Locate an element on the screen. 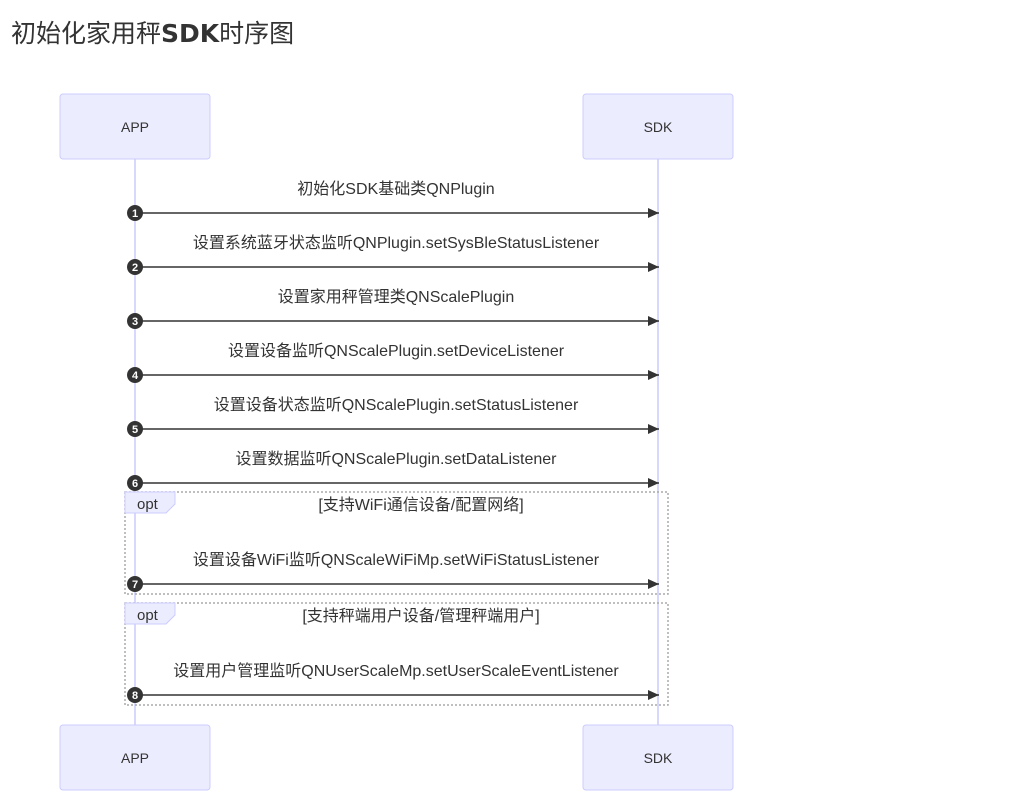 This screenshot has height=809, width=1024. actor-app-bottom: APP is located at coordinates (135, 757).